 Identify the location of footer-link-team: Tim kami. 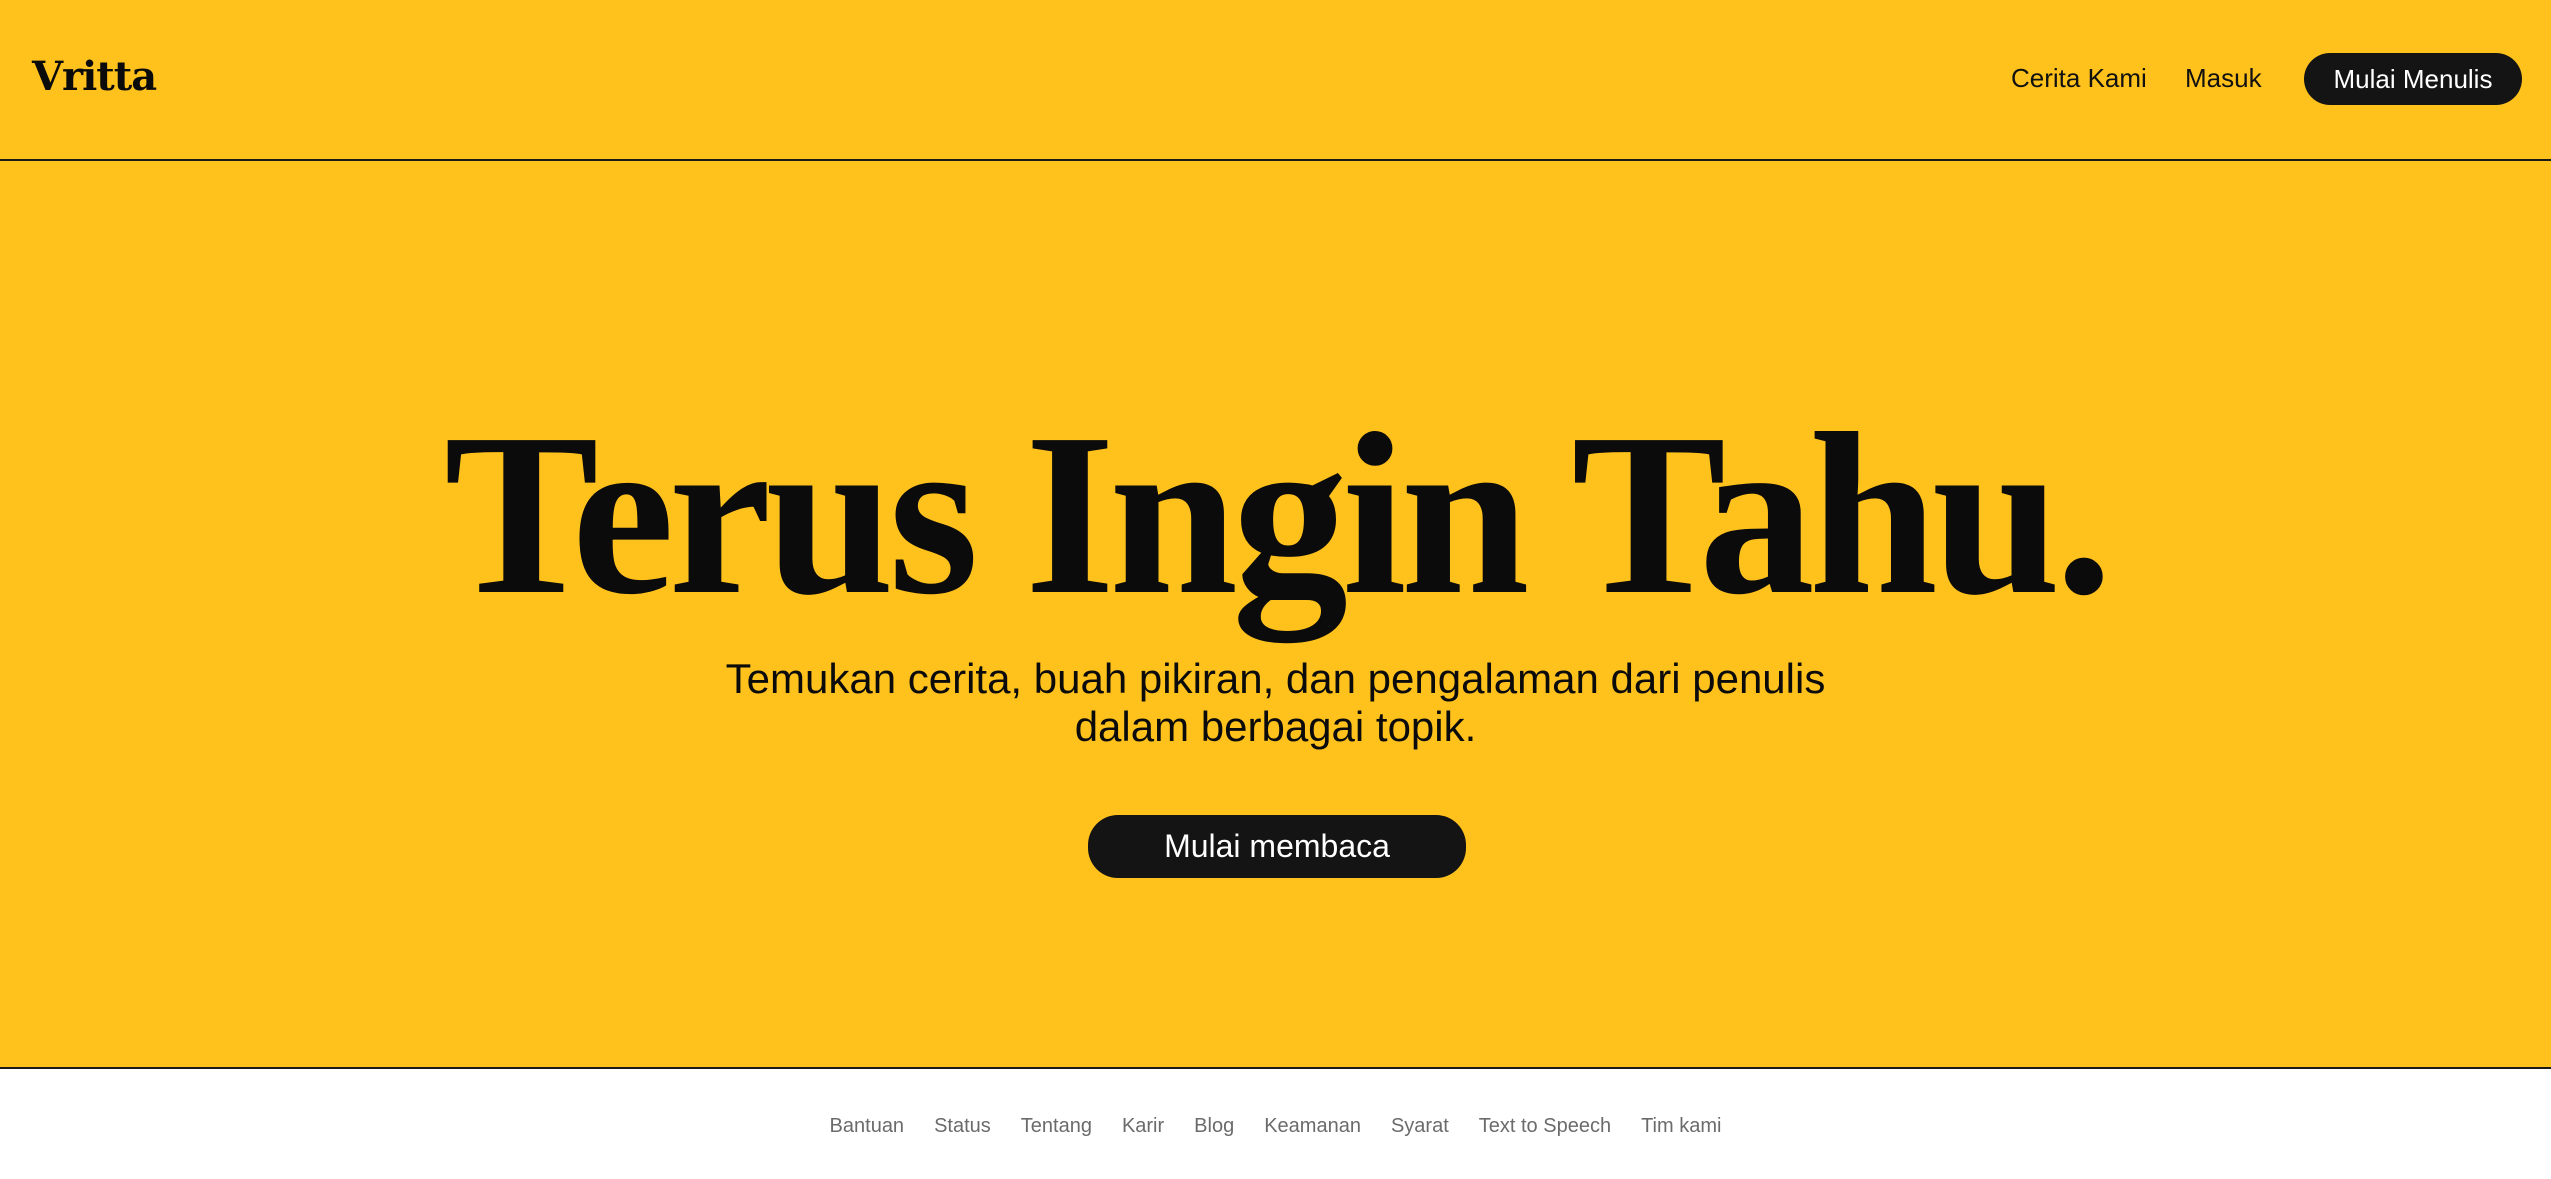
(1681, 1126).